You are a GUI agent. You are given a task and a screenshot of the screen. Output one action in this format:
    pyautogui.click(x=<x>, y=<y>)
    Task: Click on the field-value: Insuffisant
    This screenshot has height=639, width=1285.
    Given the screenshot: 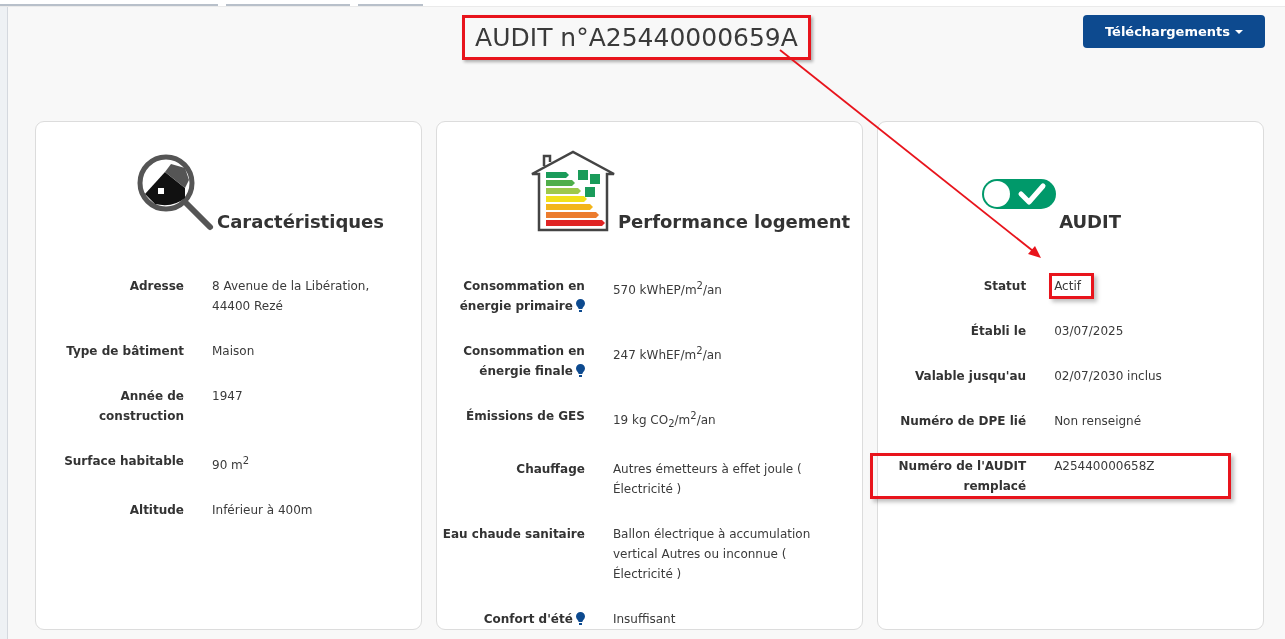 What is the action you would take?
    pyautogui.click(x=644, y=620)
    